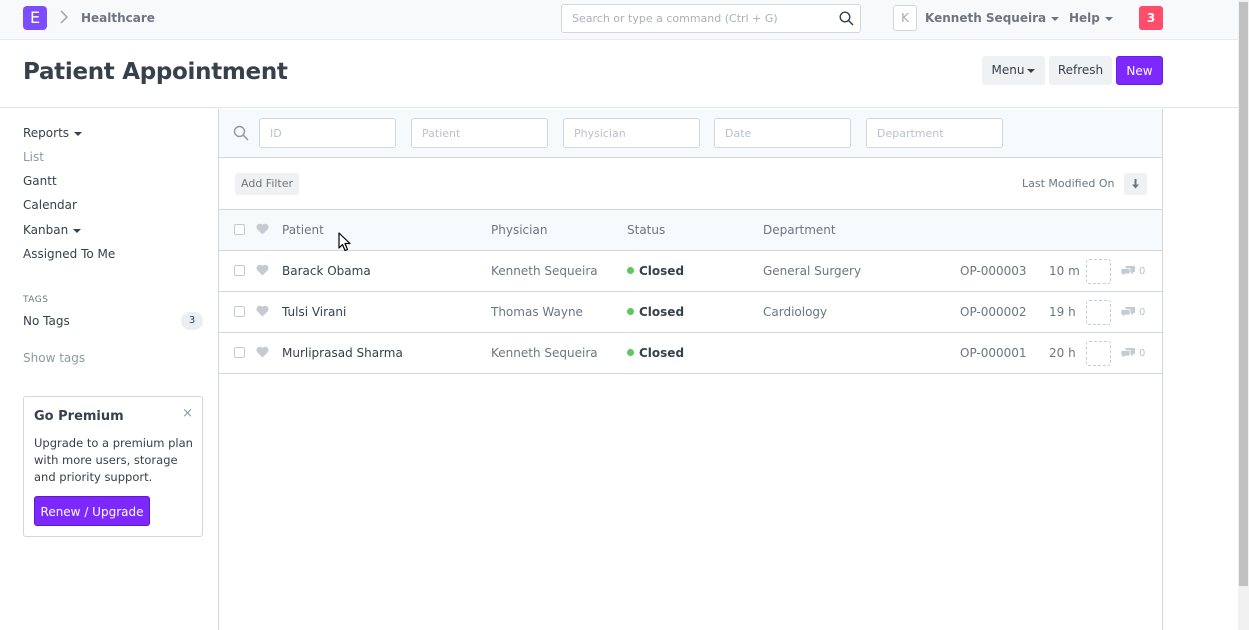 This screenshot has width=1249, height=630. Describe the element at coordinates (239, 229) in the screenshot. I see `select-all-checkbox` at that location.